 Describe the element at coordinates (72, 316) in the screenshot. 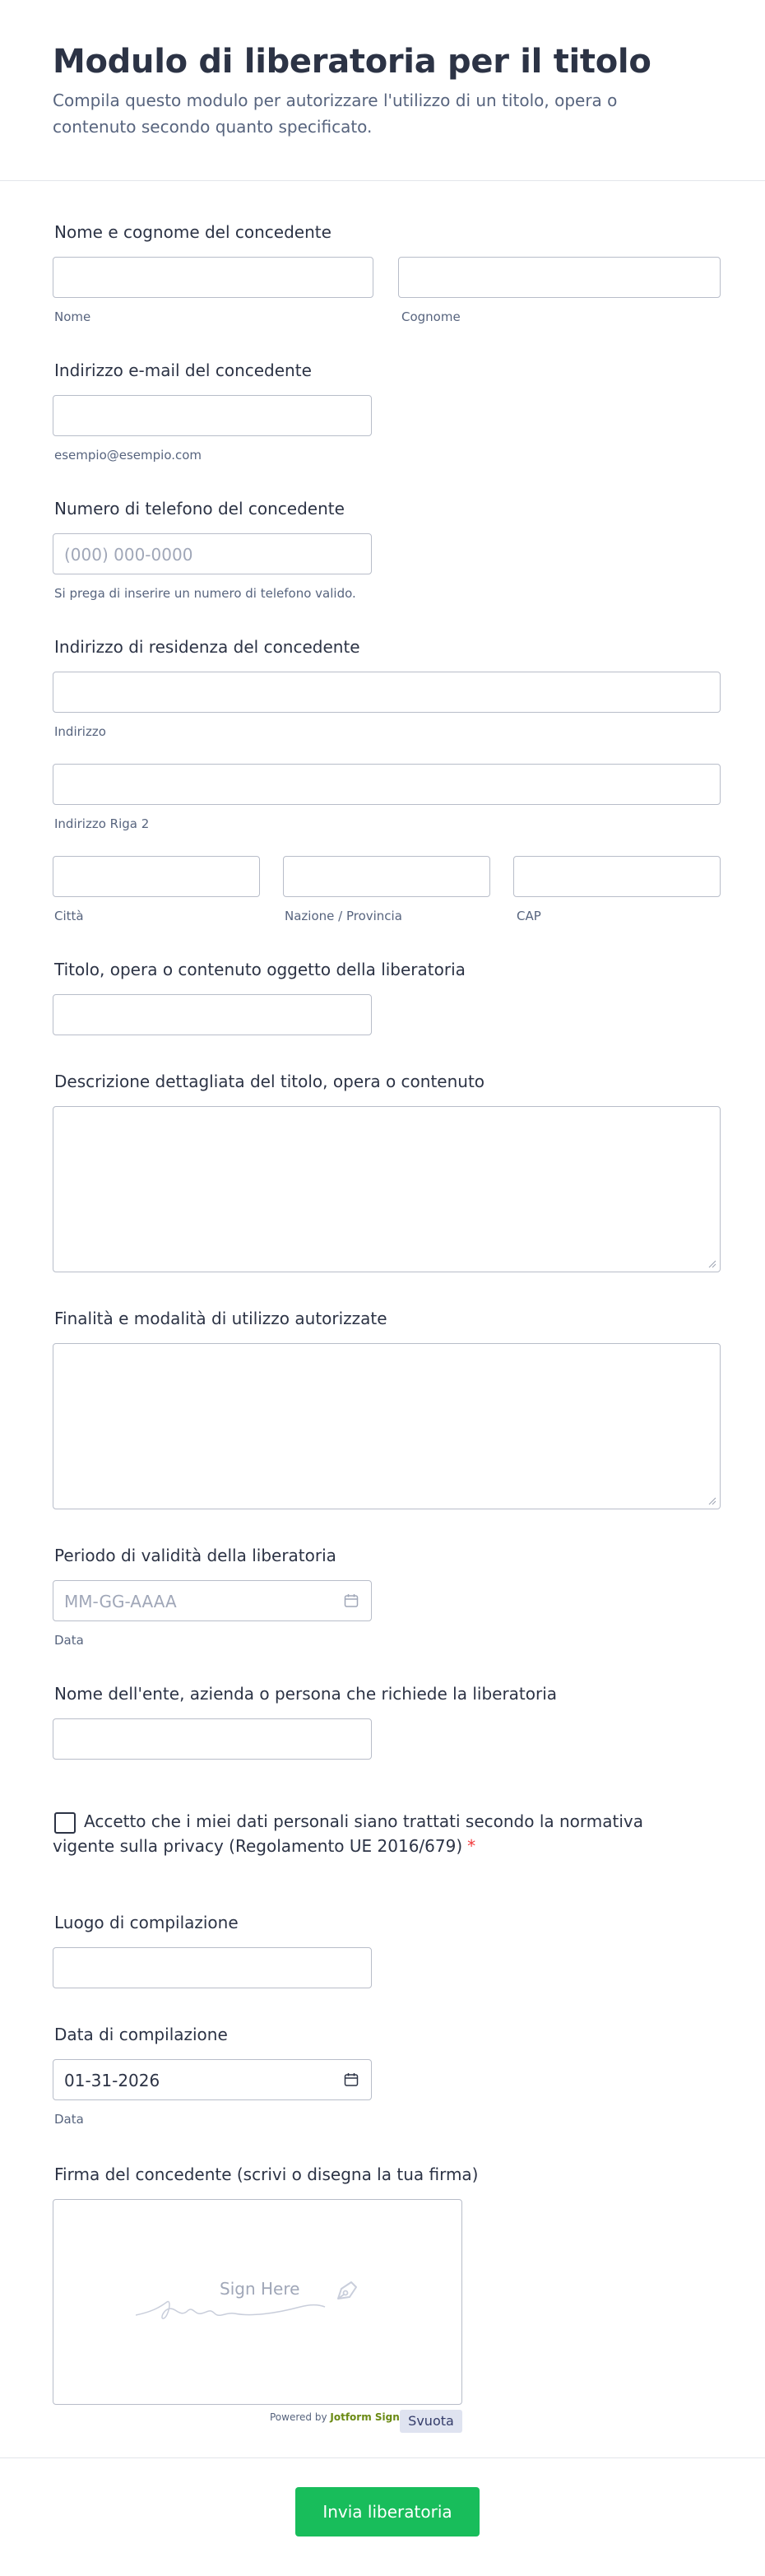

I see `first-name-sublabel: Nome` at that location.